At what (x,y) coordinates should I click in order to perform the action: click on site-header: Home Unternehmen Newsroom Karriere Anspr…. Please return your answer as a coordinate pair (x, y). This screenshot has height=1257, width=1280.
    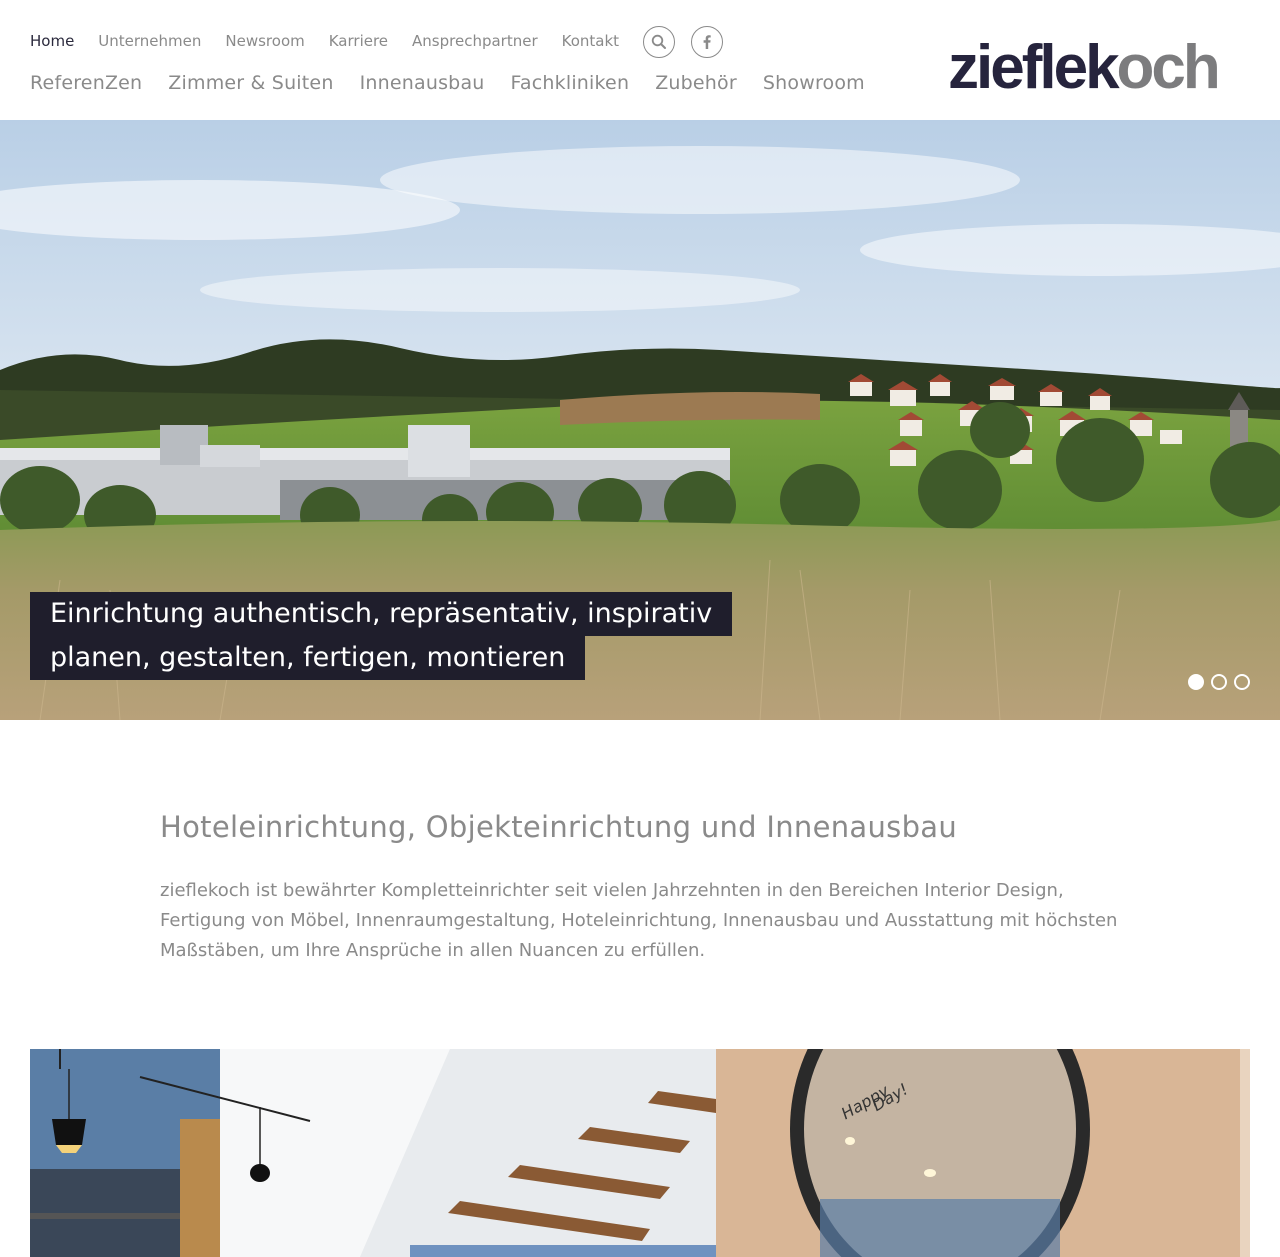
    Looking at the image, I should click on (640, 60).